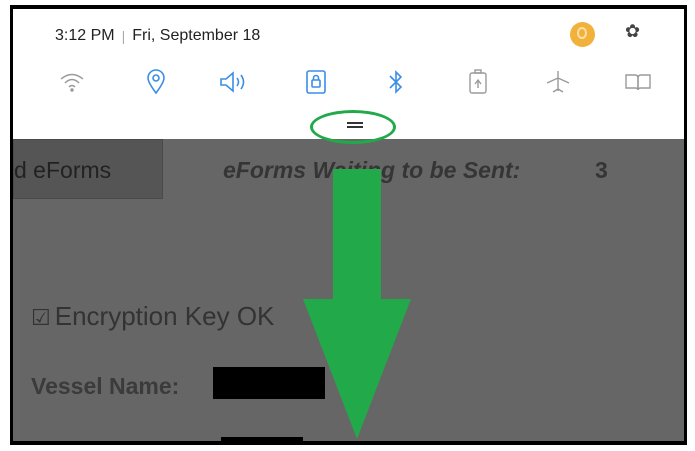 The height and width of the screenshot is (451, 695). Describe the element at coordinates (638, 82) in the screenshot. I see `reading-mode-icon` at that location.